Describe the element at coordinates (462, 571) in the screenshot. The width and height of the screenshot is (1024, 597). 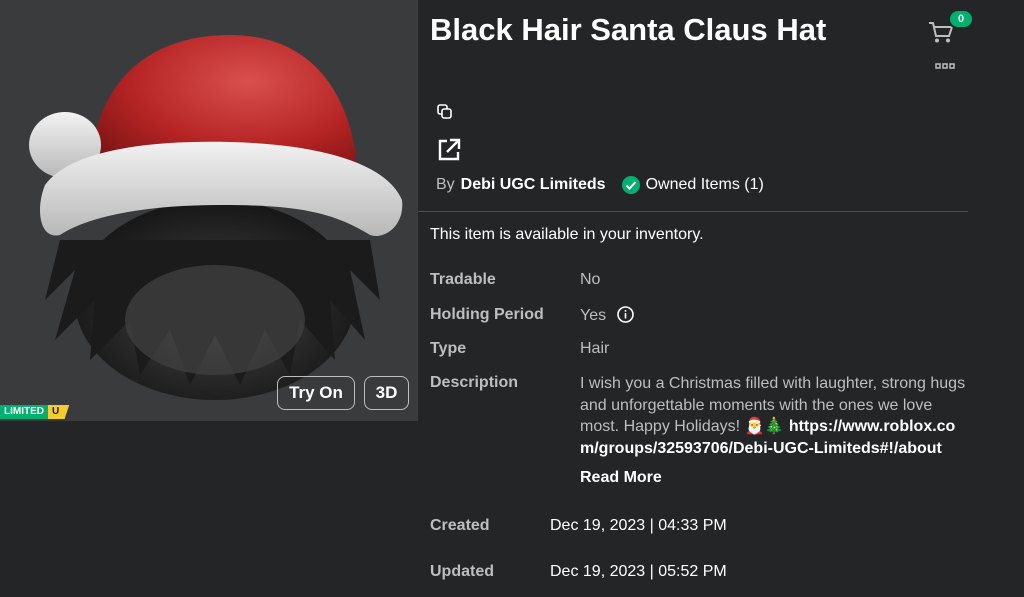
I see `updated-label: Updated` at that location.